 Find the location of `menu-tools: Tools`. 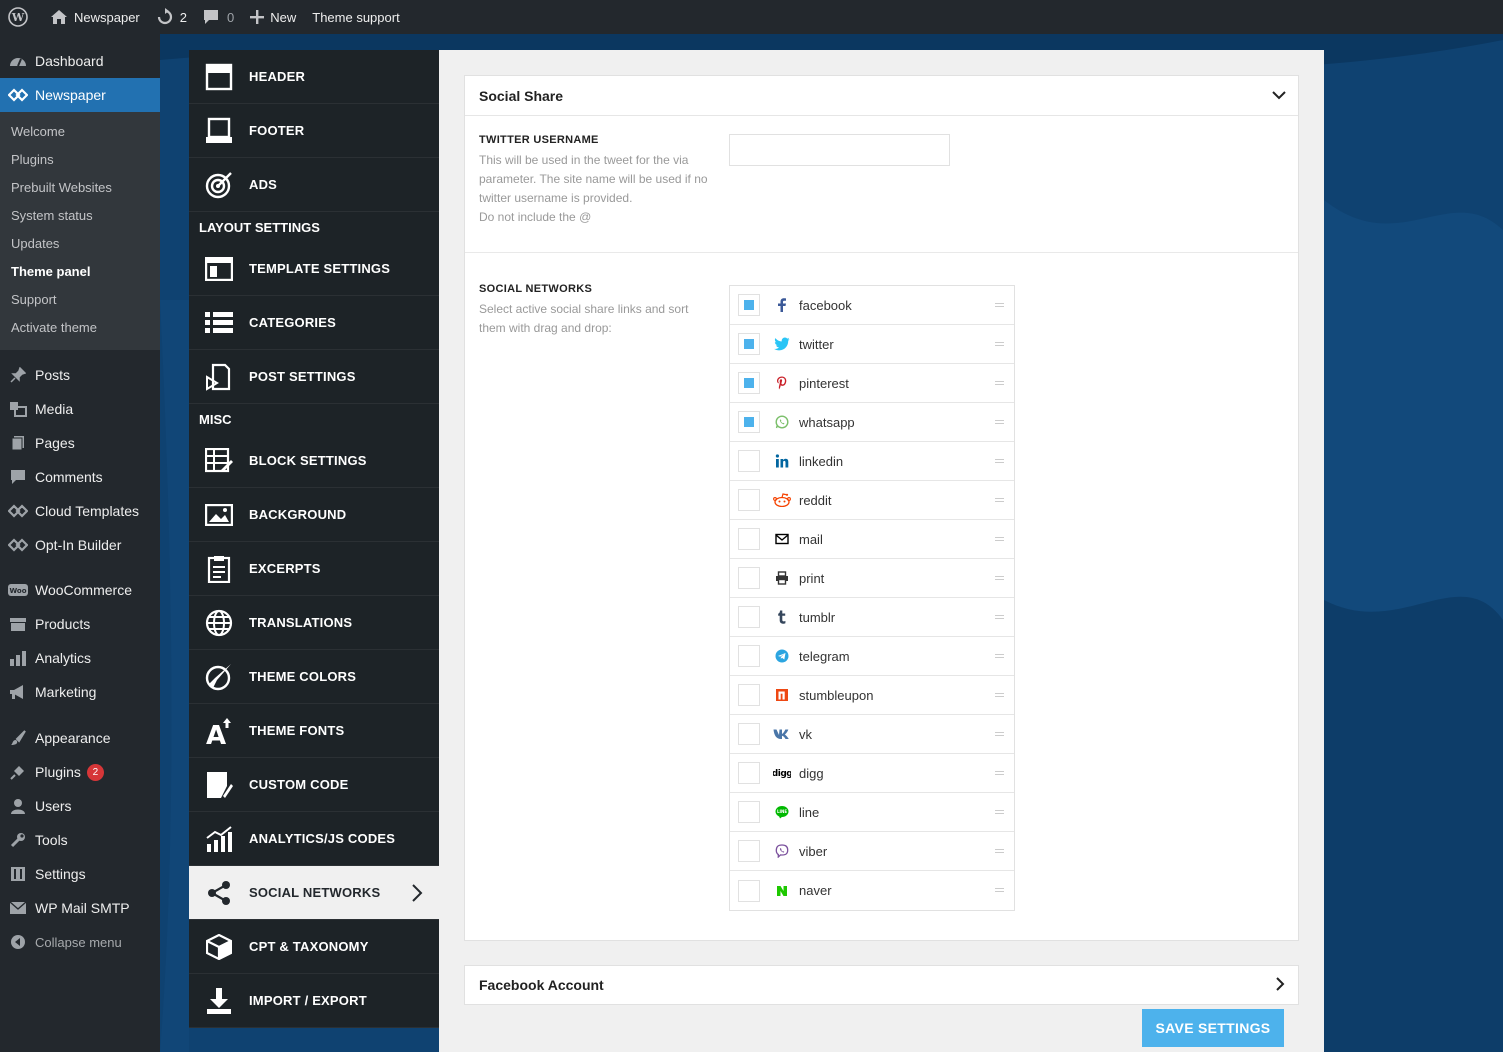

menu-tools: Tools is located at coordinates (80, 840).